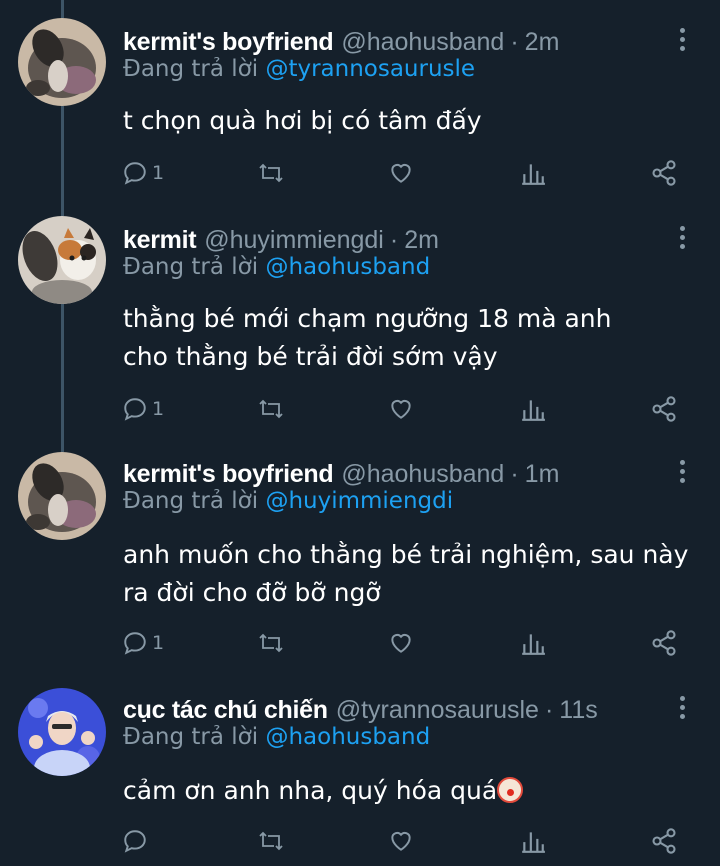  I want to click on tweet-text: cảm ơn anh nha, quý hóa quá, so click(413, 791).